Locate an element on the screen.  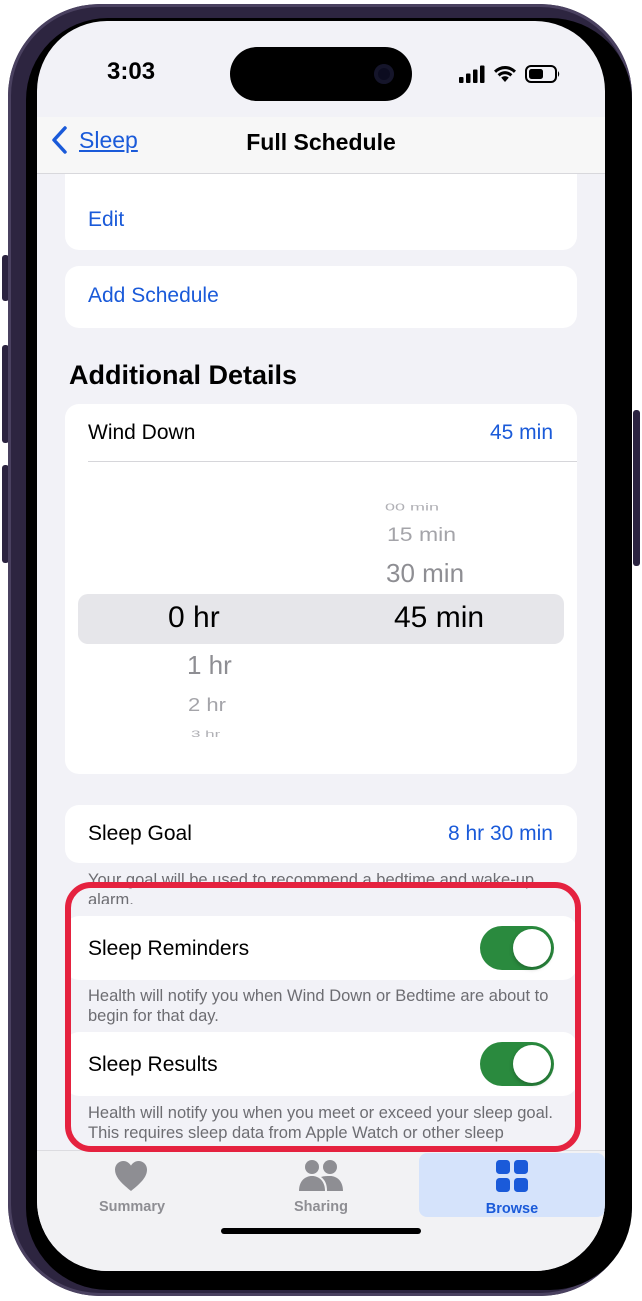
sleep-reminders-label: Sleep Reminders is located at coordinates (169, 948).